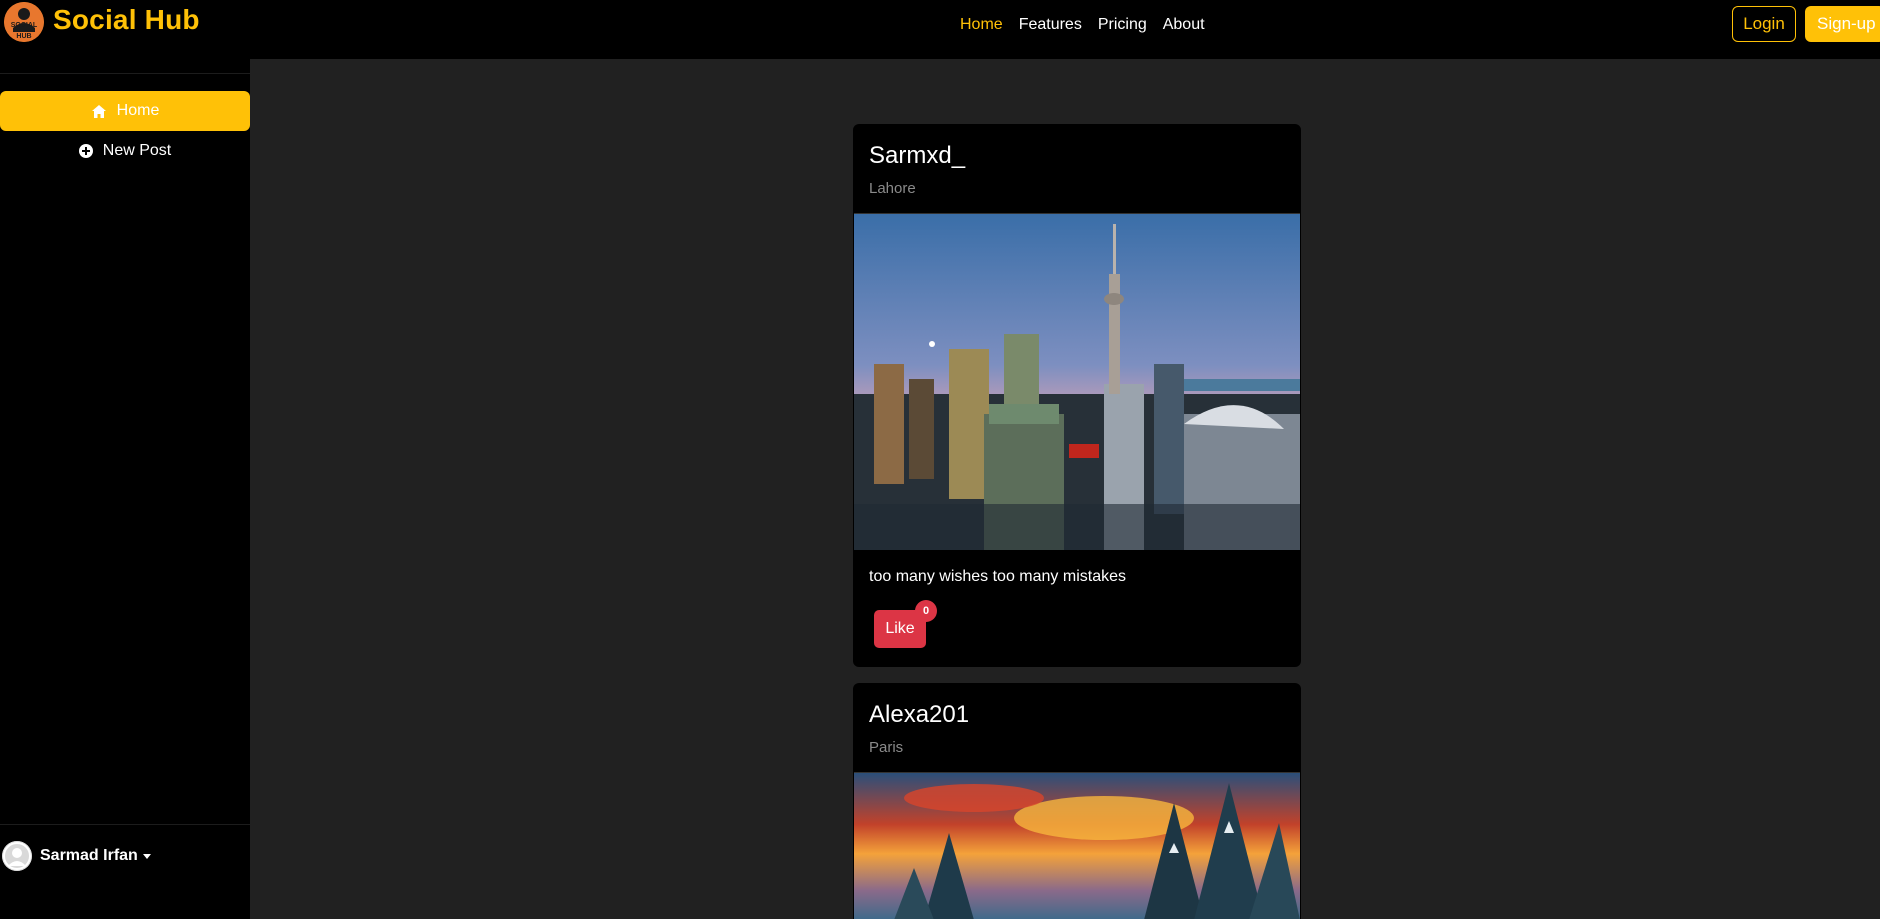 The height and width of the screenshot is (919, 1880). Describe the element at coordinates (1122, 25) in the screenshot. I see `nav-link-pricing: Pricing` at that location.